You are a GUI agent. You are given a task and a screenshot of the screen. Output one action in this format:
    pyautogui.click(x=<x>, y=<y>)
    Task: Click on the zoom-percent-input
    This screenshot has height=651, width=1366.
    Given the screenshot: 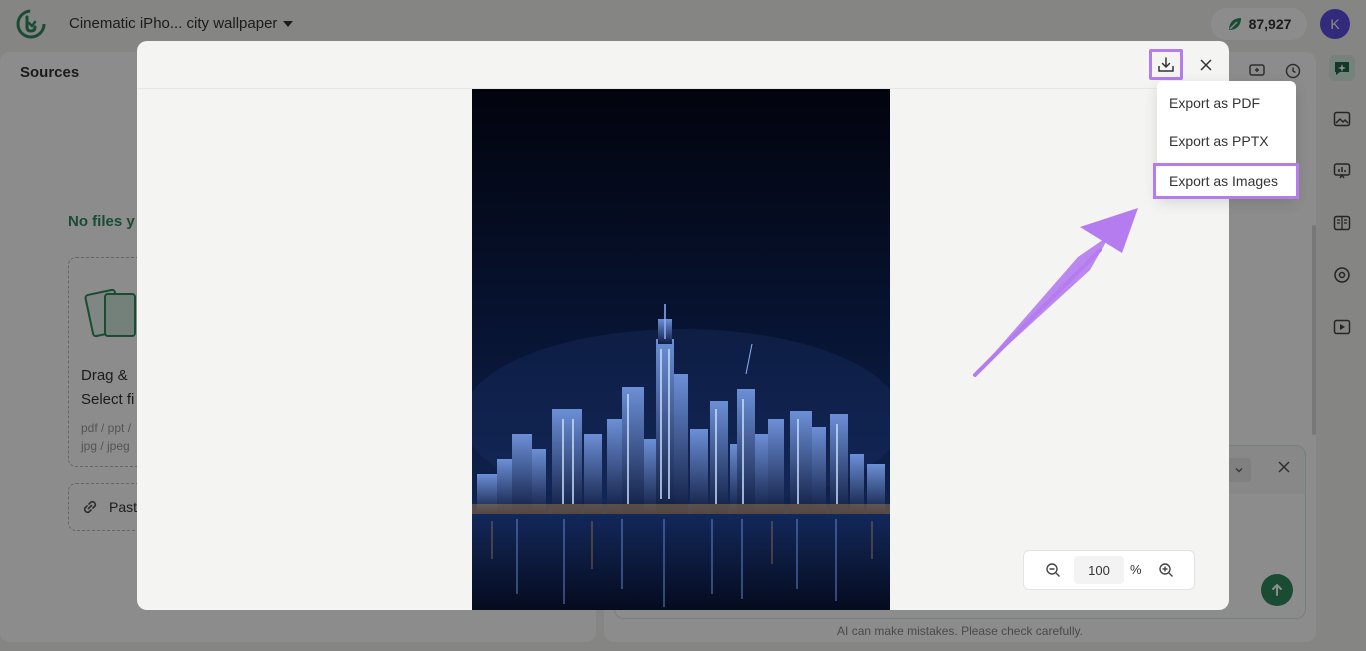 What is the action you would take?
    pyautogui.click(x=1099, y=570)
    